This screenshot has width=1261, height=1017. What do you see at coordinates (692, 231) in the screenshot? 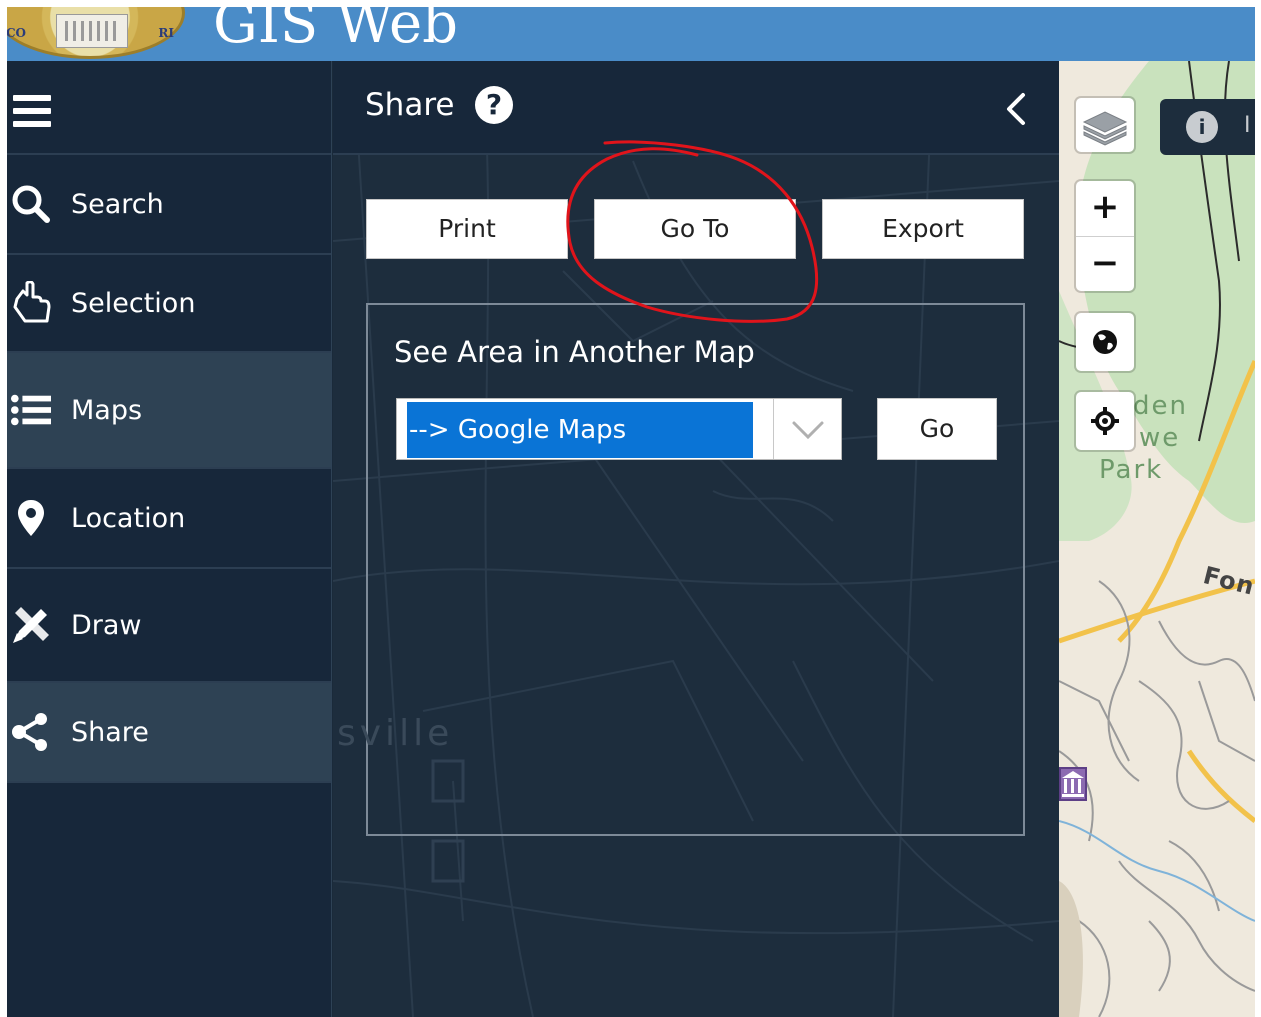
I see `red-annotation-circle` at bounding box center [692, 231].